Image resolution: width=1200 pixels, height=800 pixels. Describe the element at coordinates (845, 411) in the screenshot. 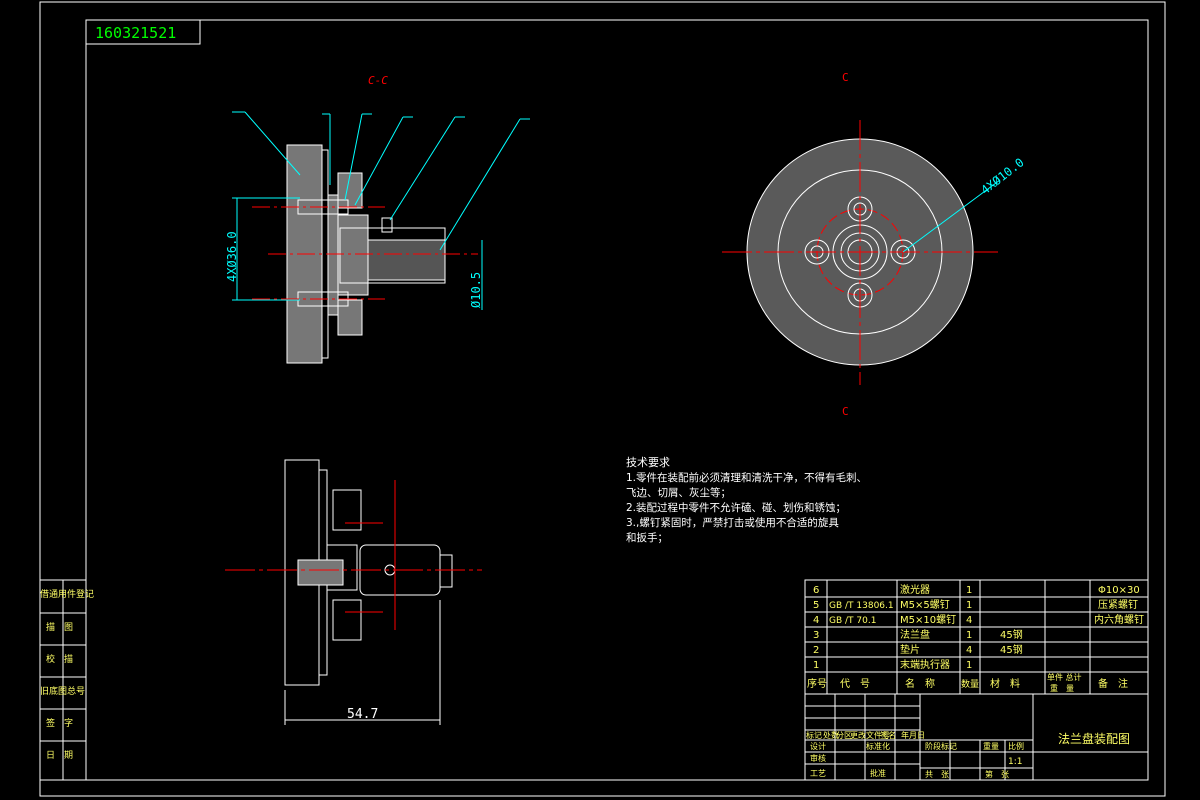

I see `section-mark-bottom: C` at that location.